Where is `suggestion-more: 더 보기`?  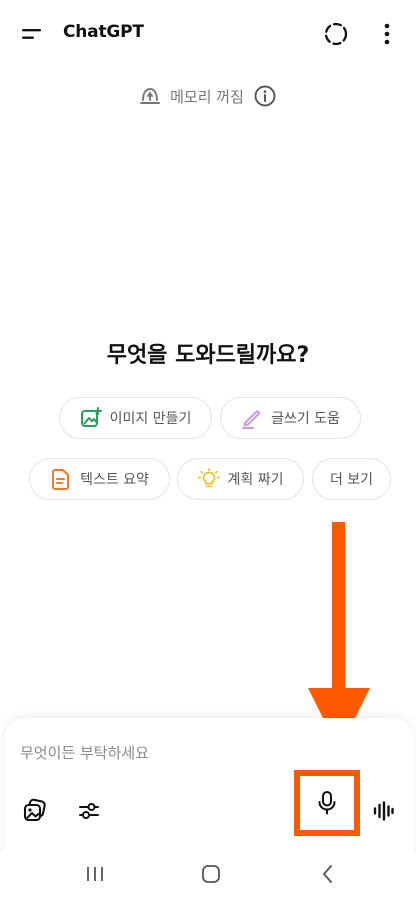
suggestion-more: 더 보기 is located at coordinates (351, 479).